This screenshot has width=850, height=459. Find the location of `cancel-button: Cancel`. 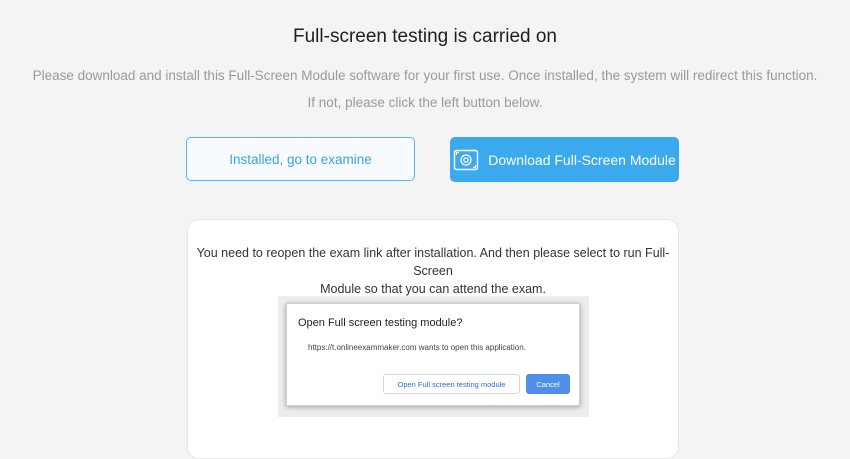

cancel-button: Cancel is located at coordinates (548, 384).